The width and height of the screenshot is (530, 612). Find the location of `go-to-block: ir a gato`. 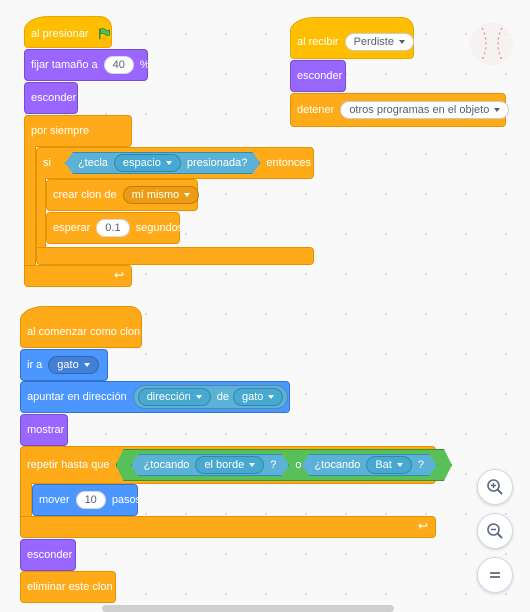

go-to-block: ir a gato is located at coordinates (64, 365).